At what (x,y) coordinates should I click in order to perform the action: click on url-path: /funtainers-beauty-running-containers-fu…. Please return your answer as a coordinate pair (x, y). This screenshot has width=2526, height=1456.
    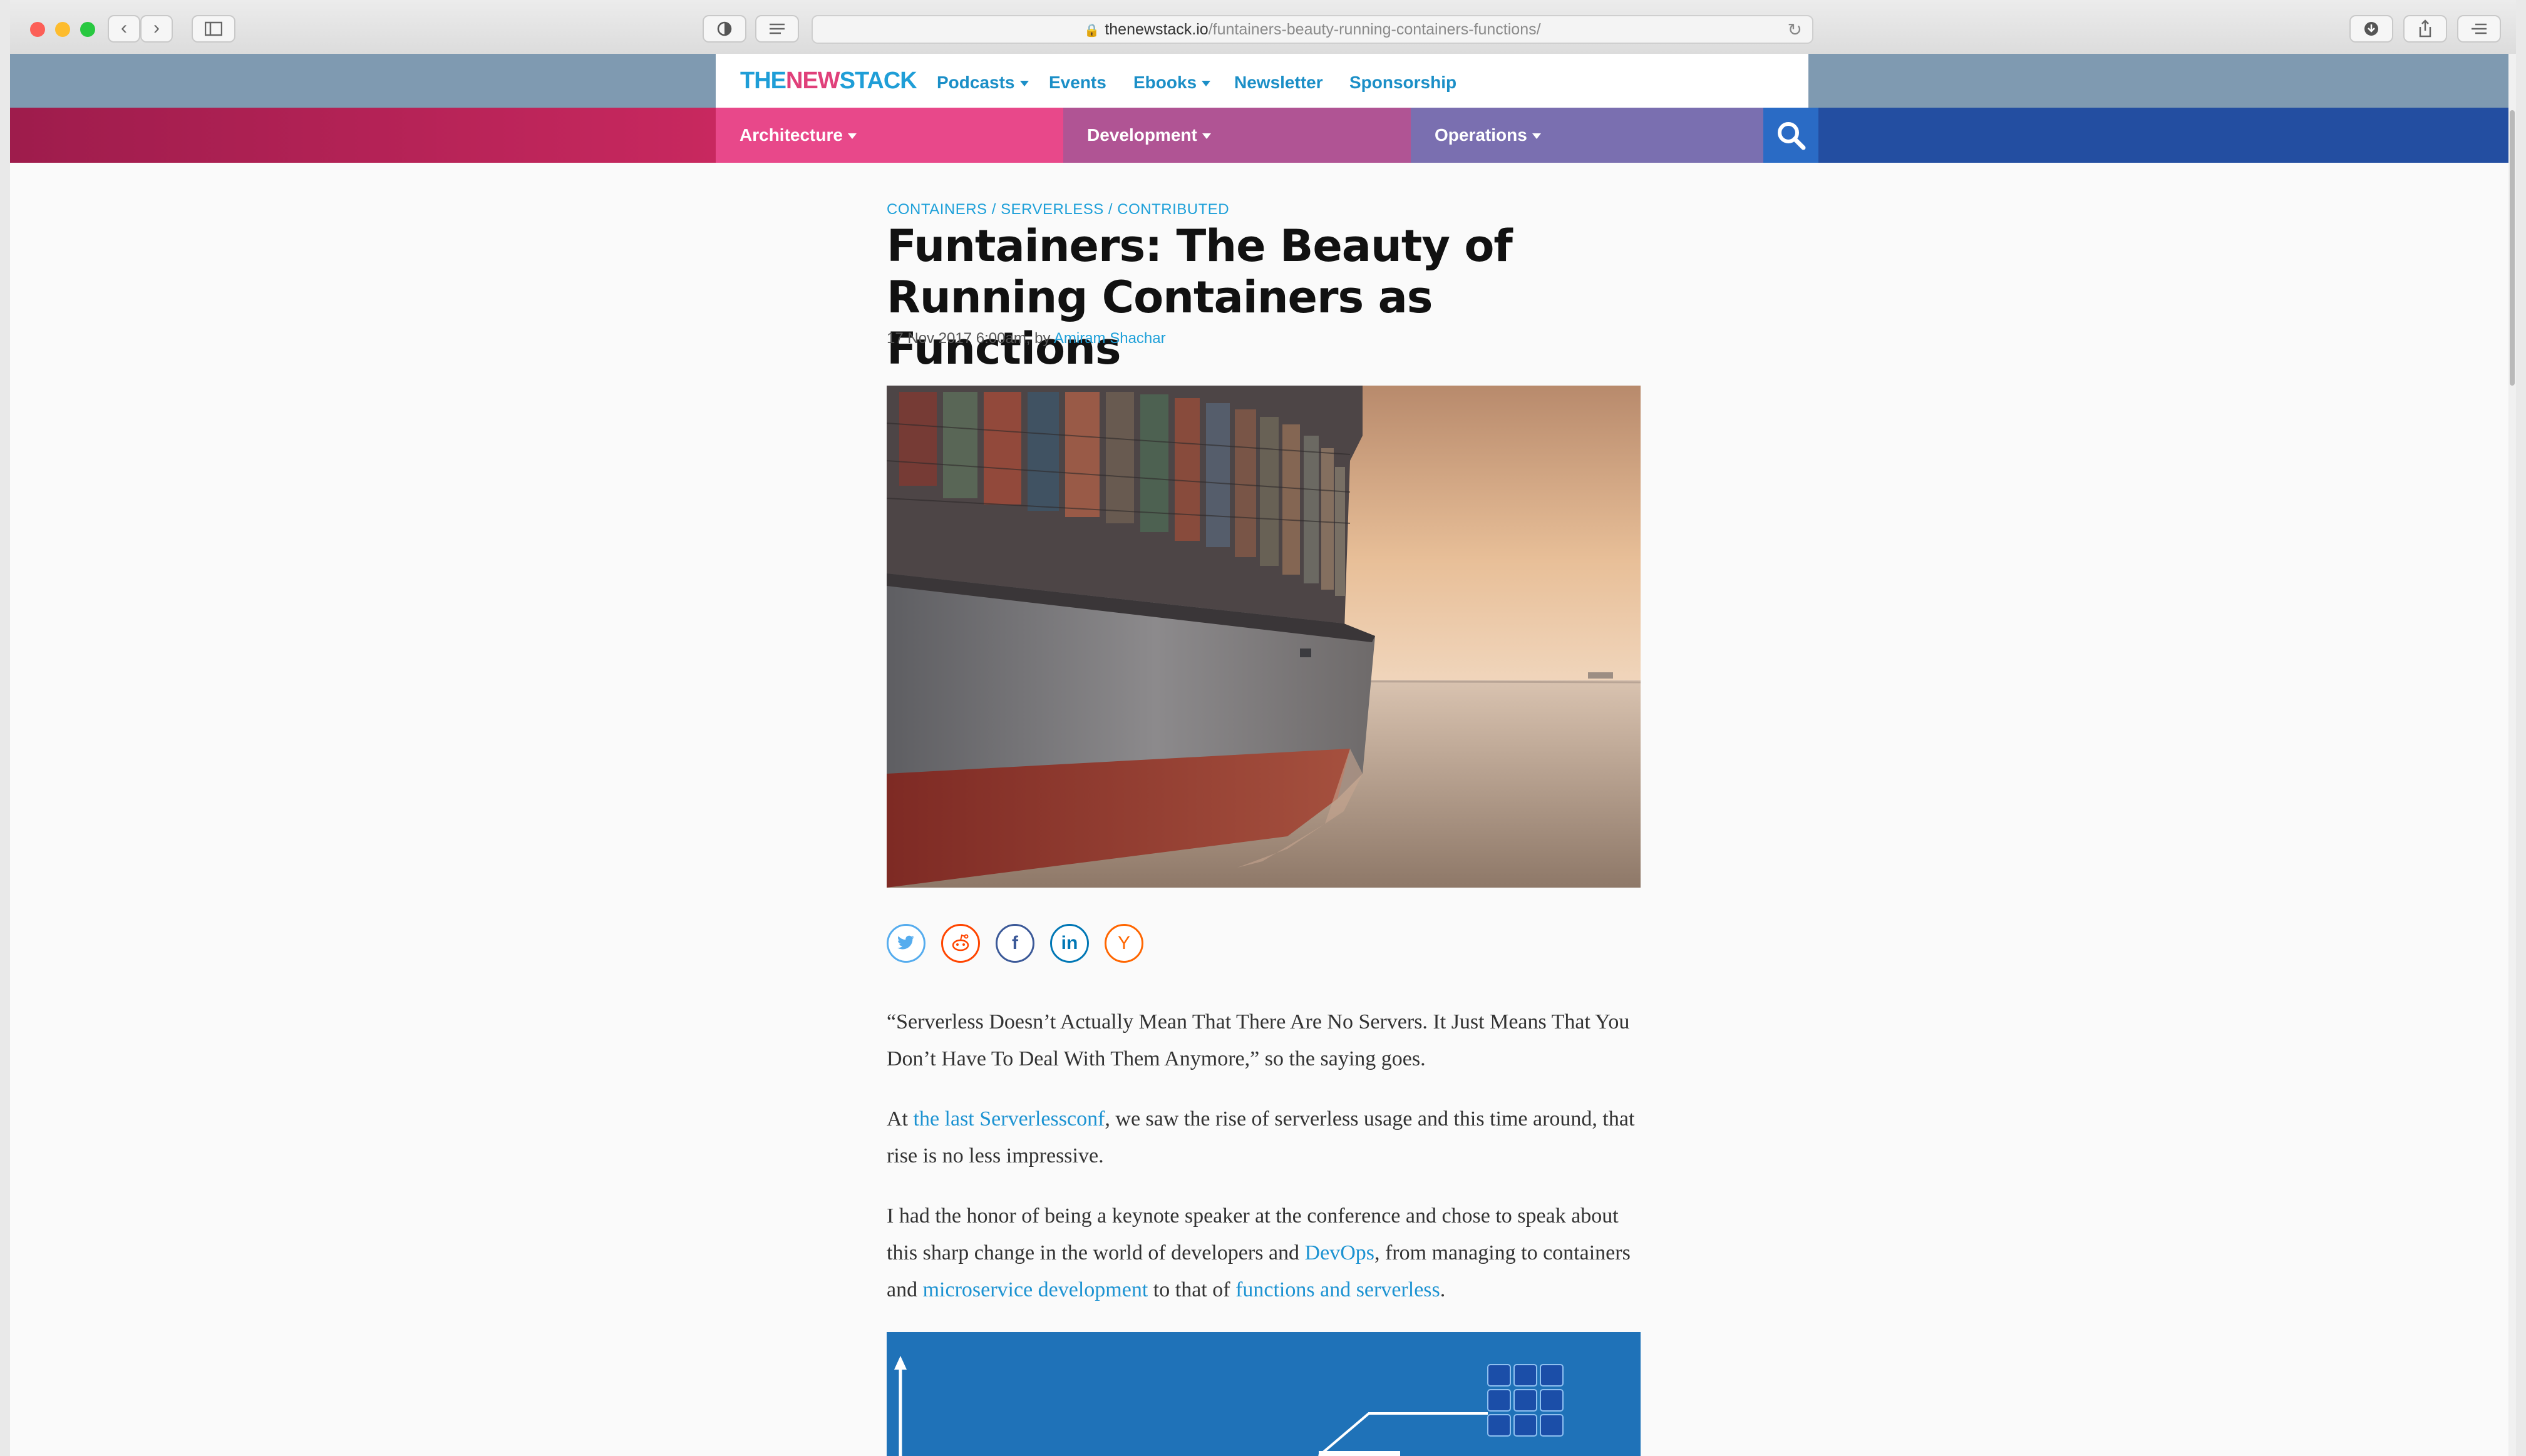
    Looking at the image, I should click on (1374, 30).